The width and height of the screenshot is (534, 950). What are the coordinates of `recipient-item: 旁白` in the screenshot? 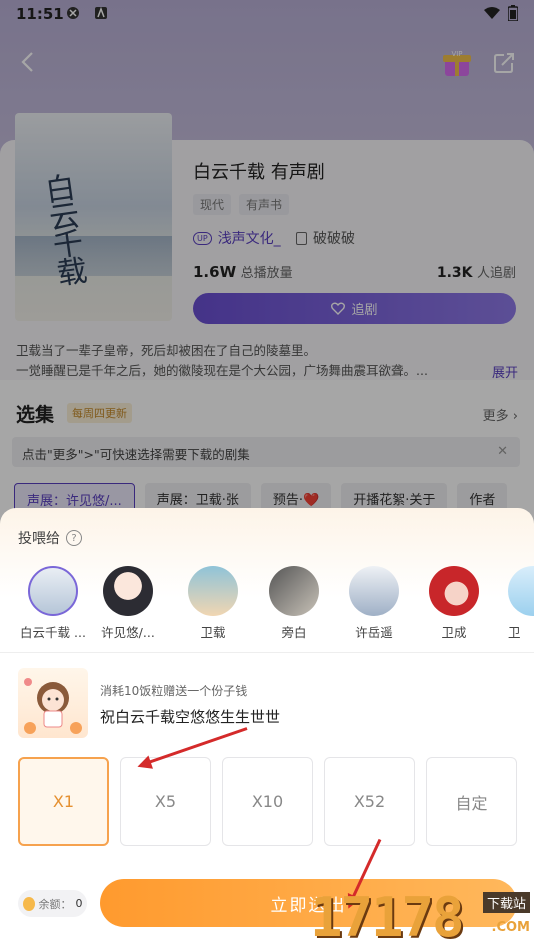 It's located at (294, 603).